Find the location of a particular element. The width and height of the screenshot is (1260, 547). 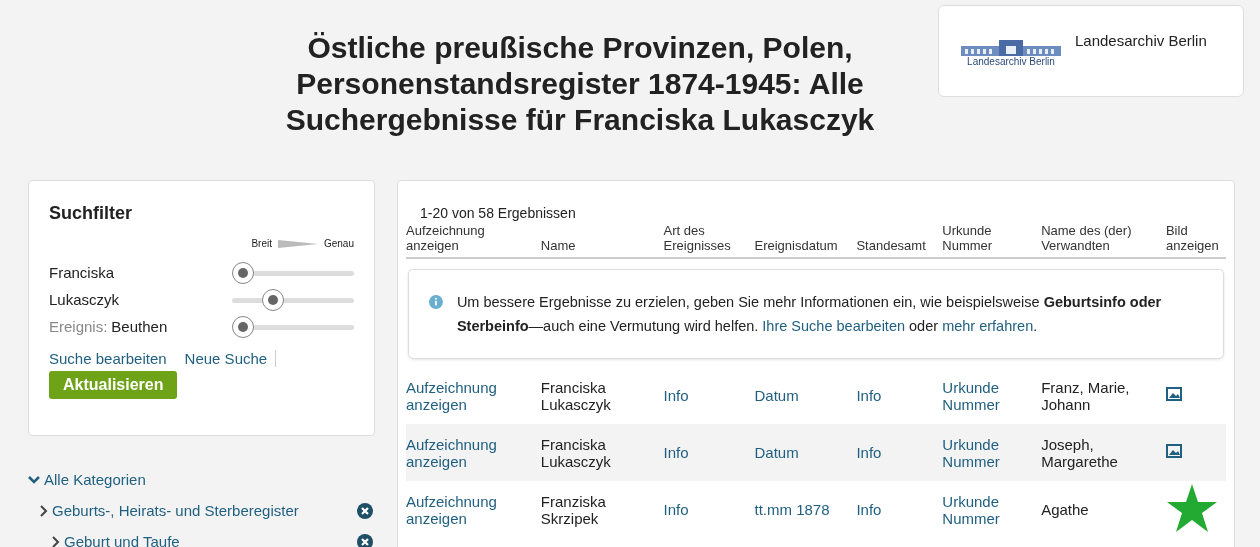

table-cell-text: Joseph, Margarethe is located at coordinates (1080, 452).